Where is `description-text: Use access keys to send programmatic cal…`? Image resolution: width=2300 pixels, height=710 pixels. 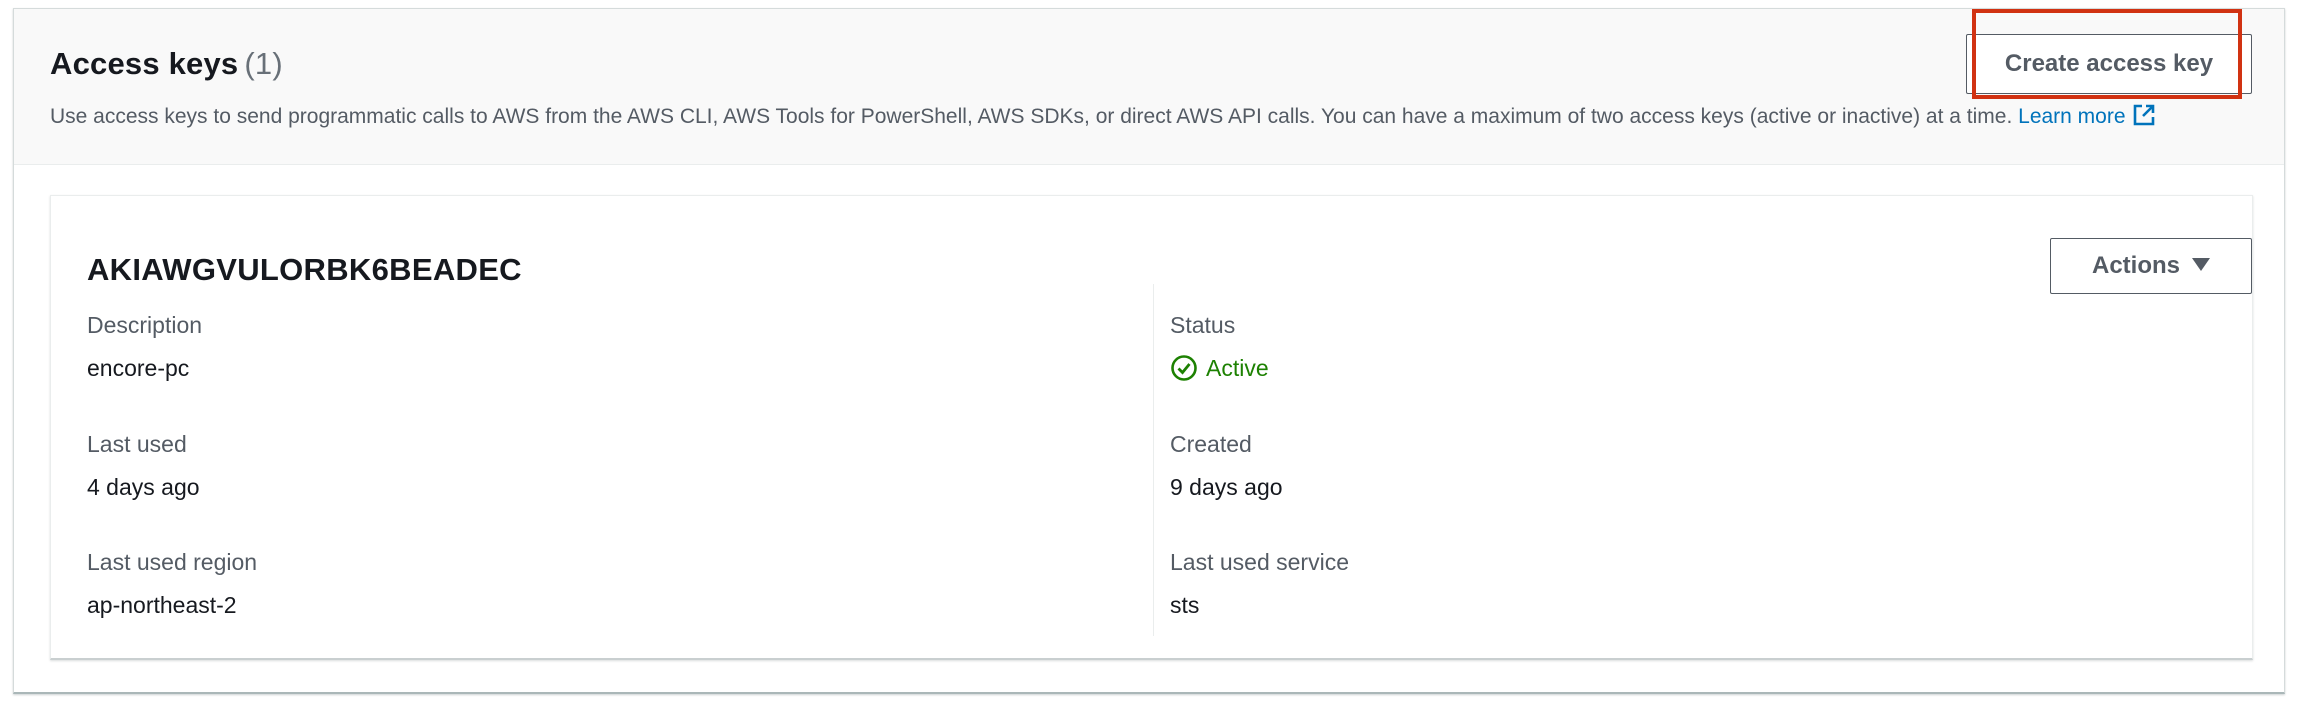 description-text: Use access keys to send programmatic cal… is located at coordinates (1031, 116).